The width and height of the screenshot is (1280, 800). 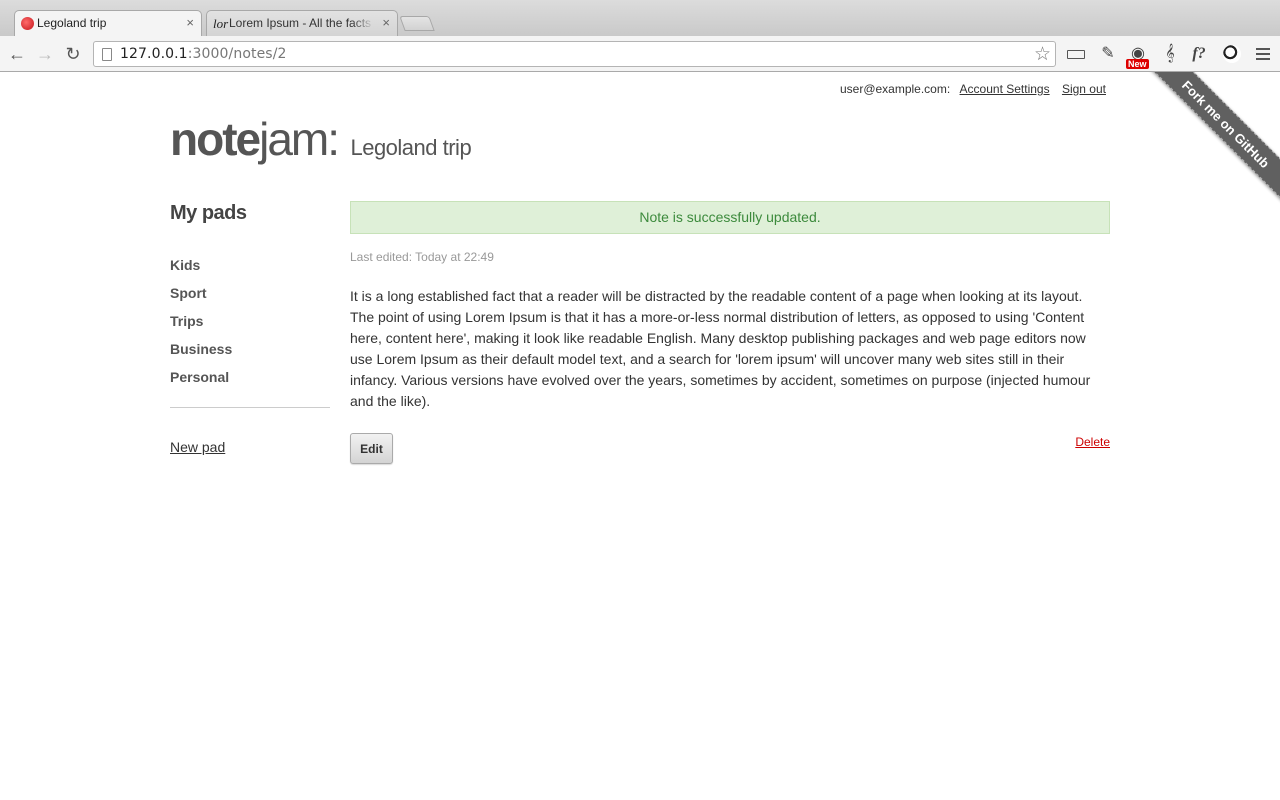 What do you see at coordinates (73, 54) in the screenshot?
I see `reload-icon: ↻` at bounding box center [73, 54].